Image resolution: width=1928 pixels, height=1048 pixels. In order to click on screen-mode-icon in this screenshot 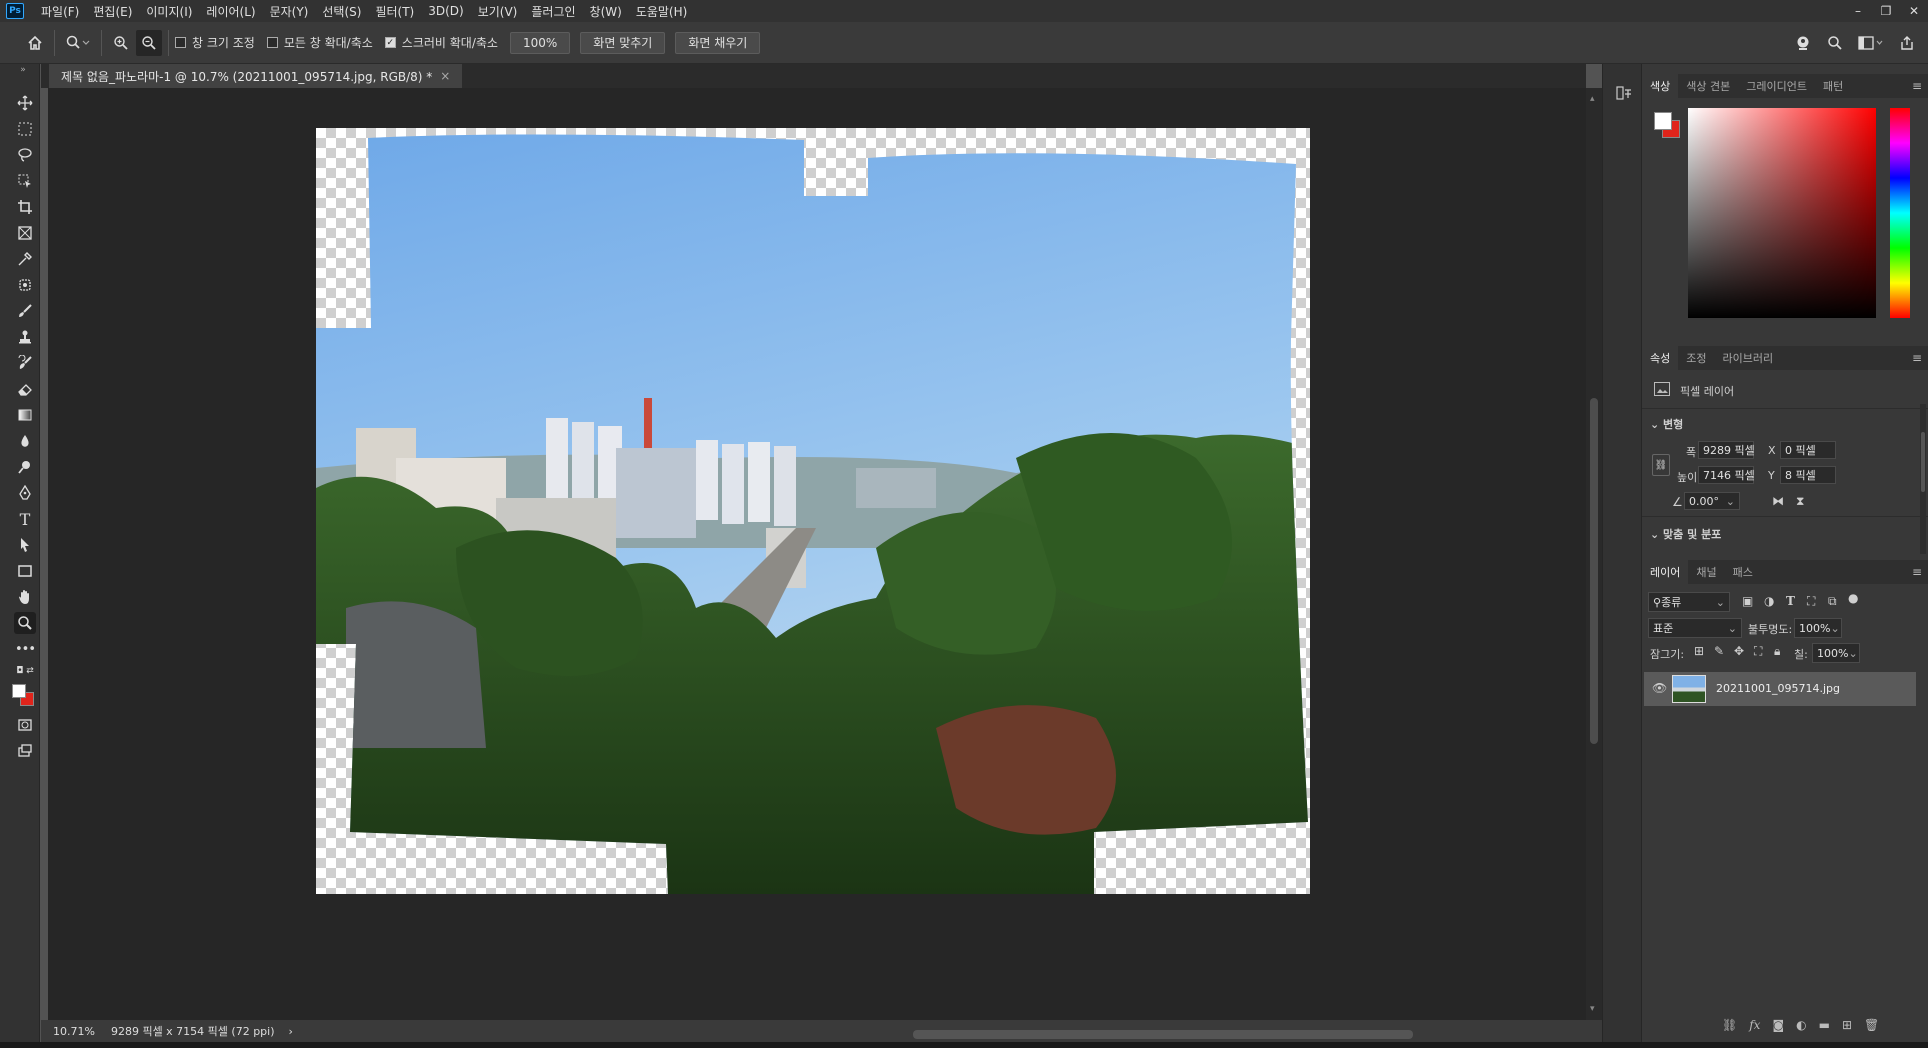, I will do `click(25, 751)`.